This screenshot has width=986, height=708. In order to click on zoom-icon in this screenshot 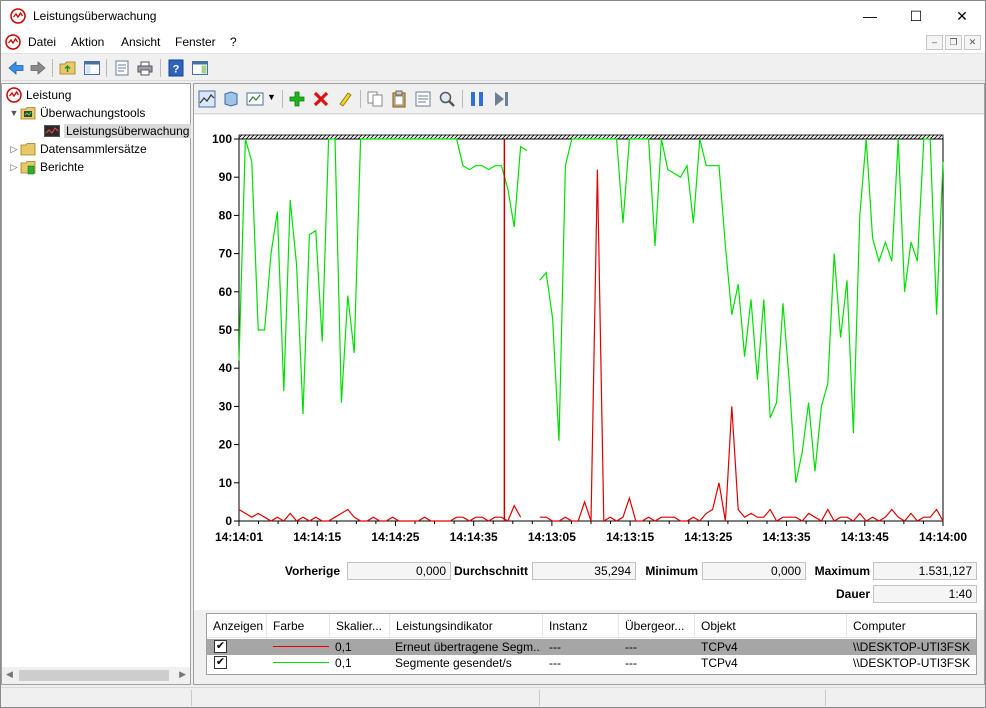, I will do `click(447, 99)`.